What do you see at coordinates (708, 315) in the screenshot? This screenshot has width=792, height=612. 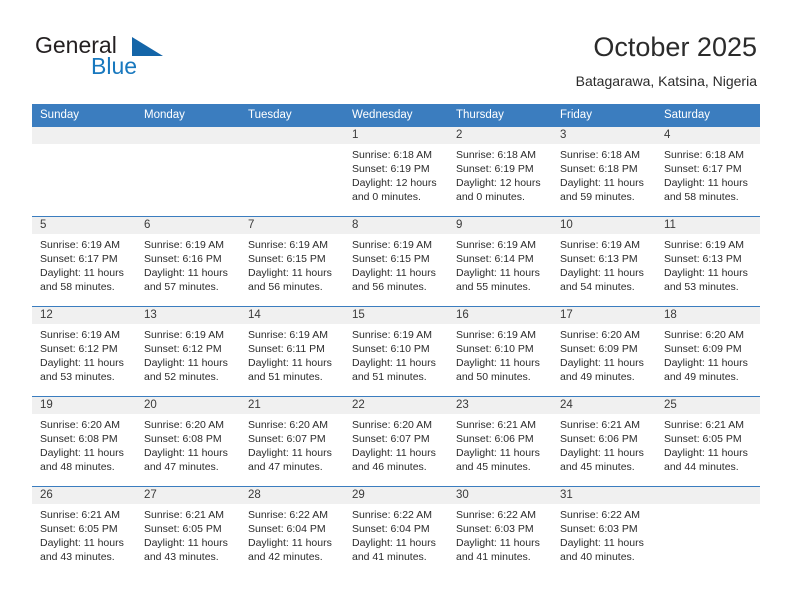 I see `day-number: 18` at bounding box center [708, 315].